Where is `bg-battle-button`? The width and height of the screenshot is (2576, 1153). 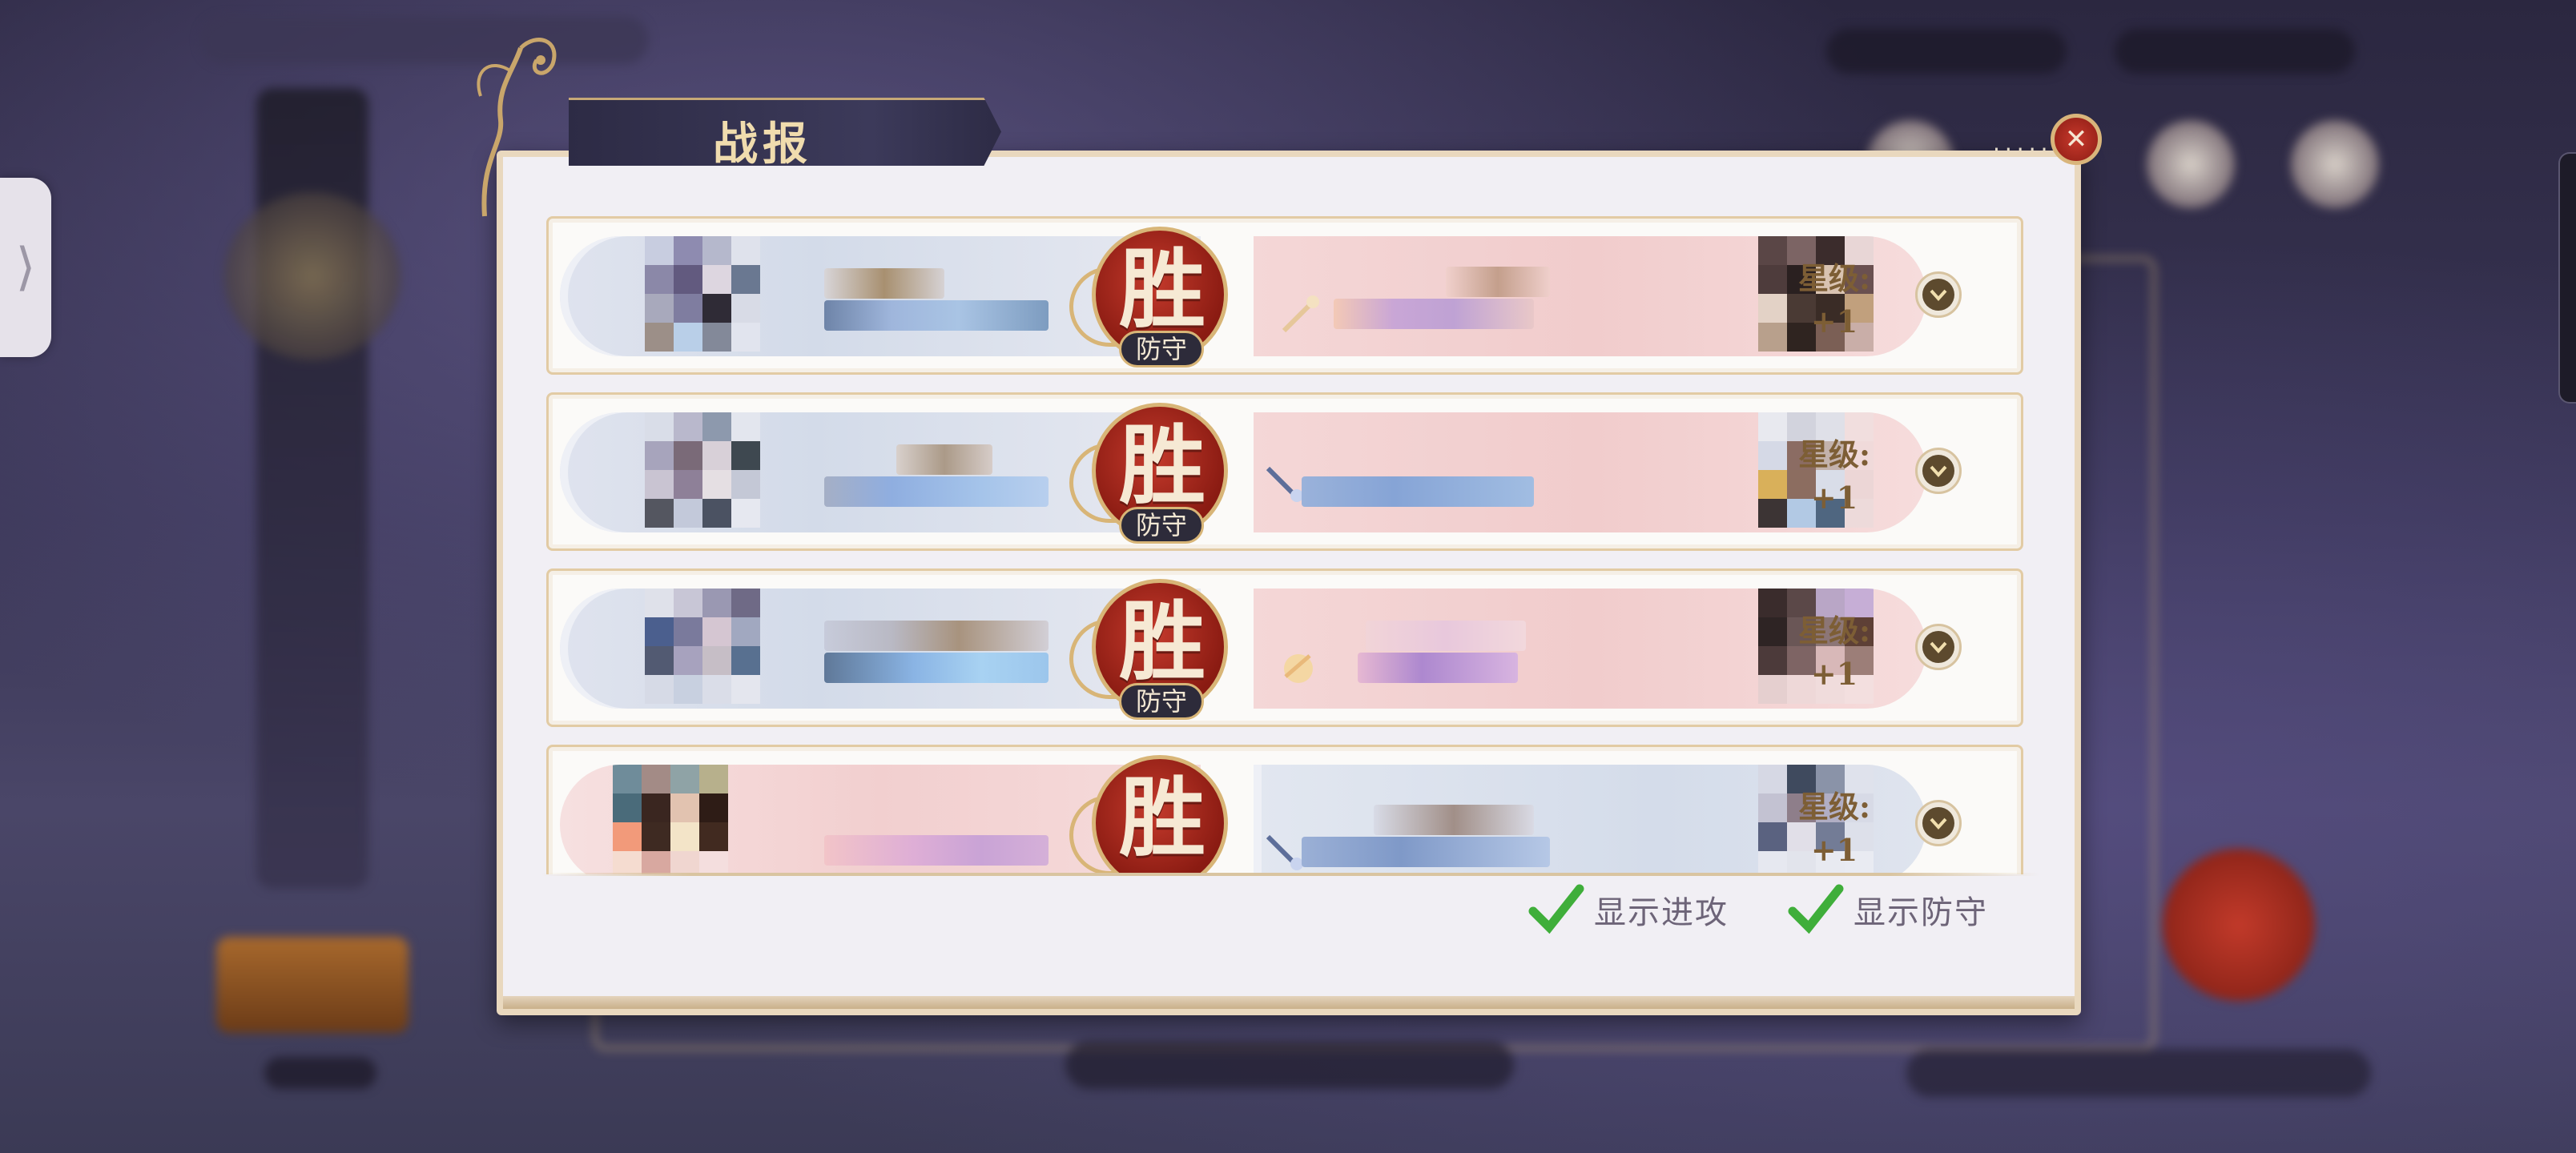
bg-battle-button is located at coordinates (2239, 925).